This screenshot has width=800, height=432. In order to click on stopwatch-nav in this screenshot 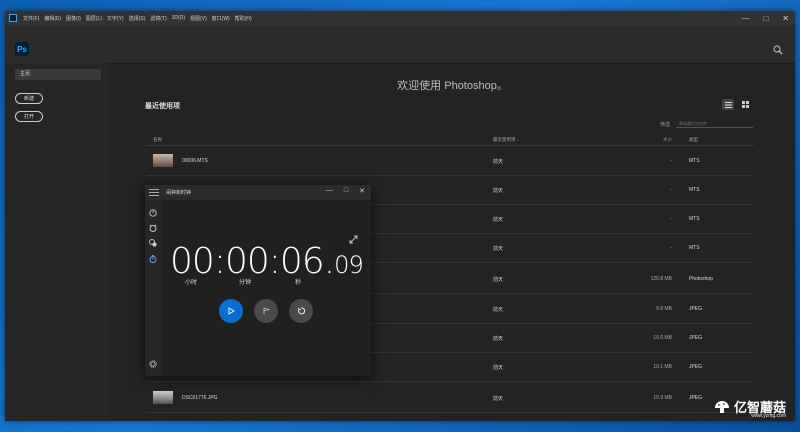, I will do `click(153, 288)`.